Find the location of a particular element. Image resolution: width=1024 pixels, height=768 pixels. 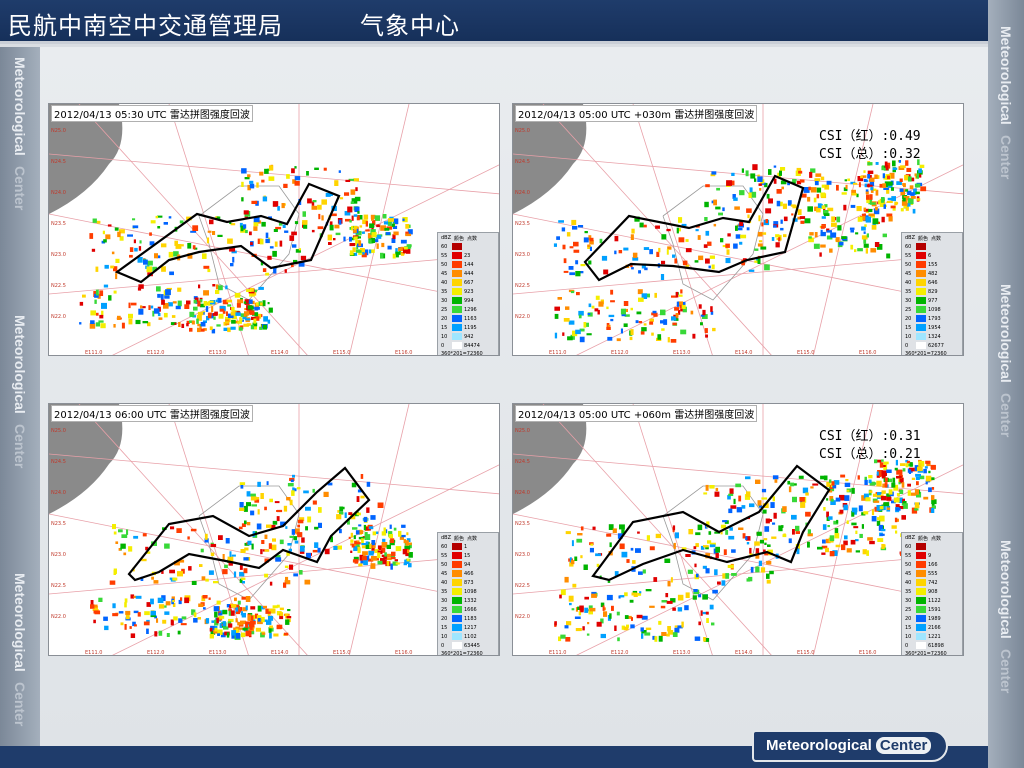

lon-label: E116.0 is located at coordinates (867, 353).